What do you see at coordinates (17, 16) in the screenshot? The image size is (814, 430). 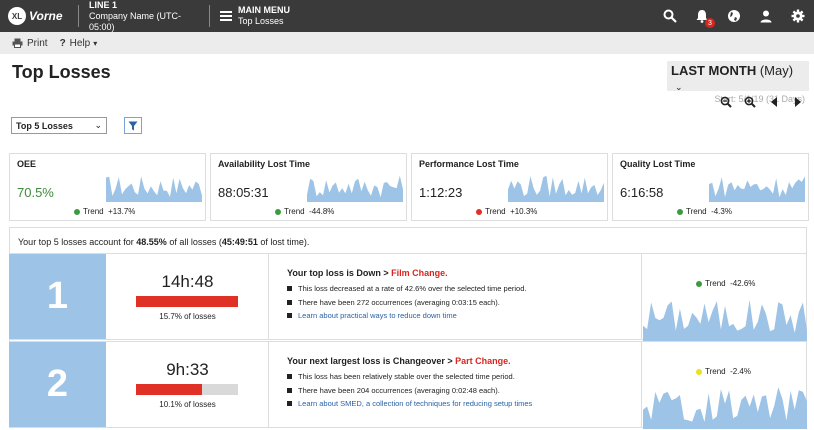 I see `logo-mark: XL` at bounding box center [17, 16].